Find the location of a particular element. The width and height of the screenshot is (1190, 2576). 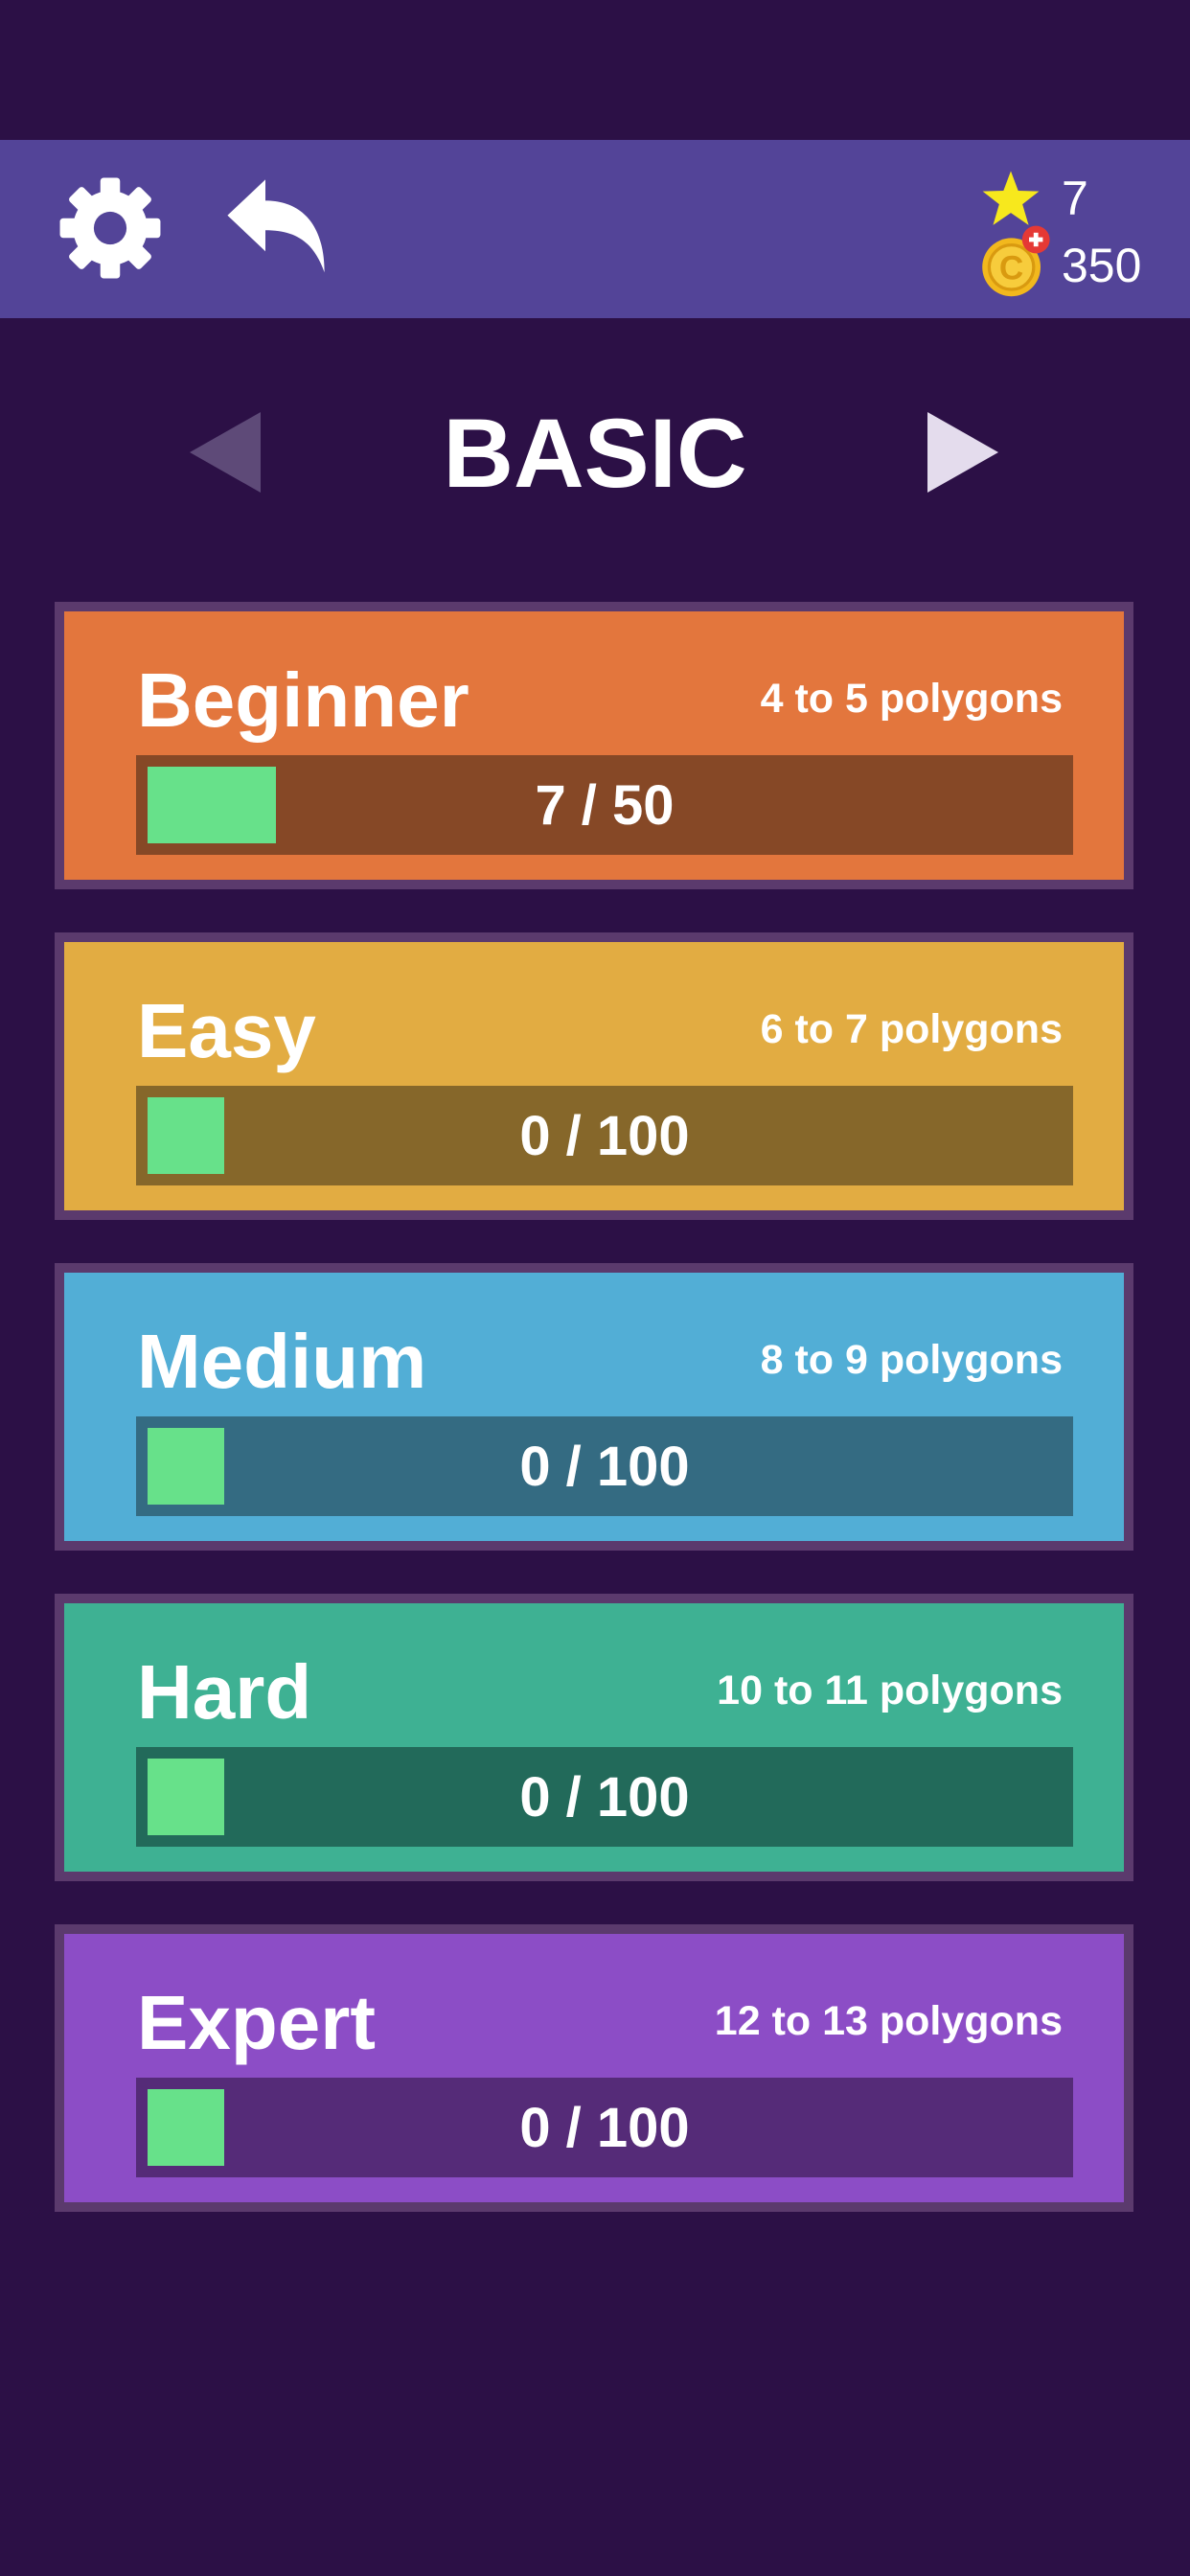

level-name: Hard is located at coordinates (225, 1692).